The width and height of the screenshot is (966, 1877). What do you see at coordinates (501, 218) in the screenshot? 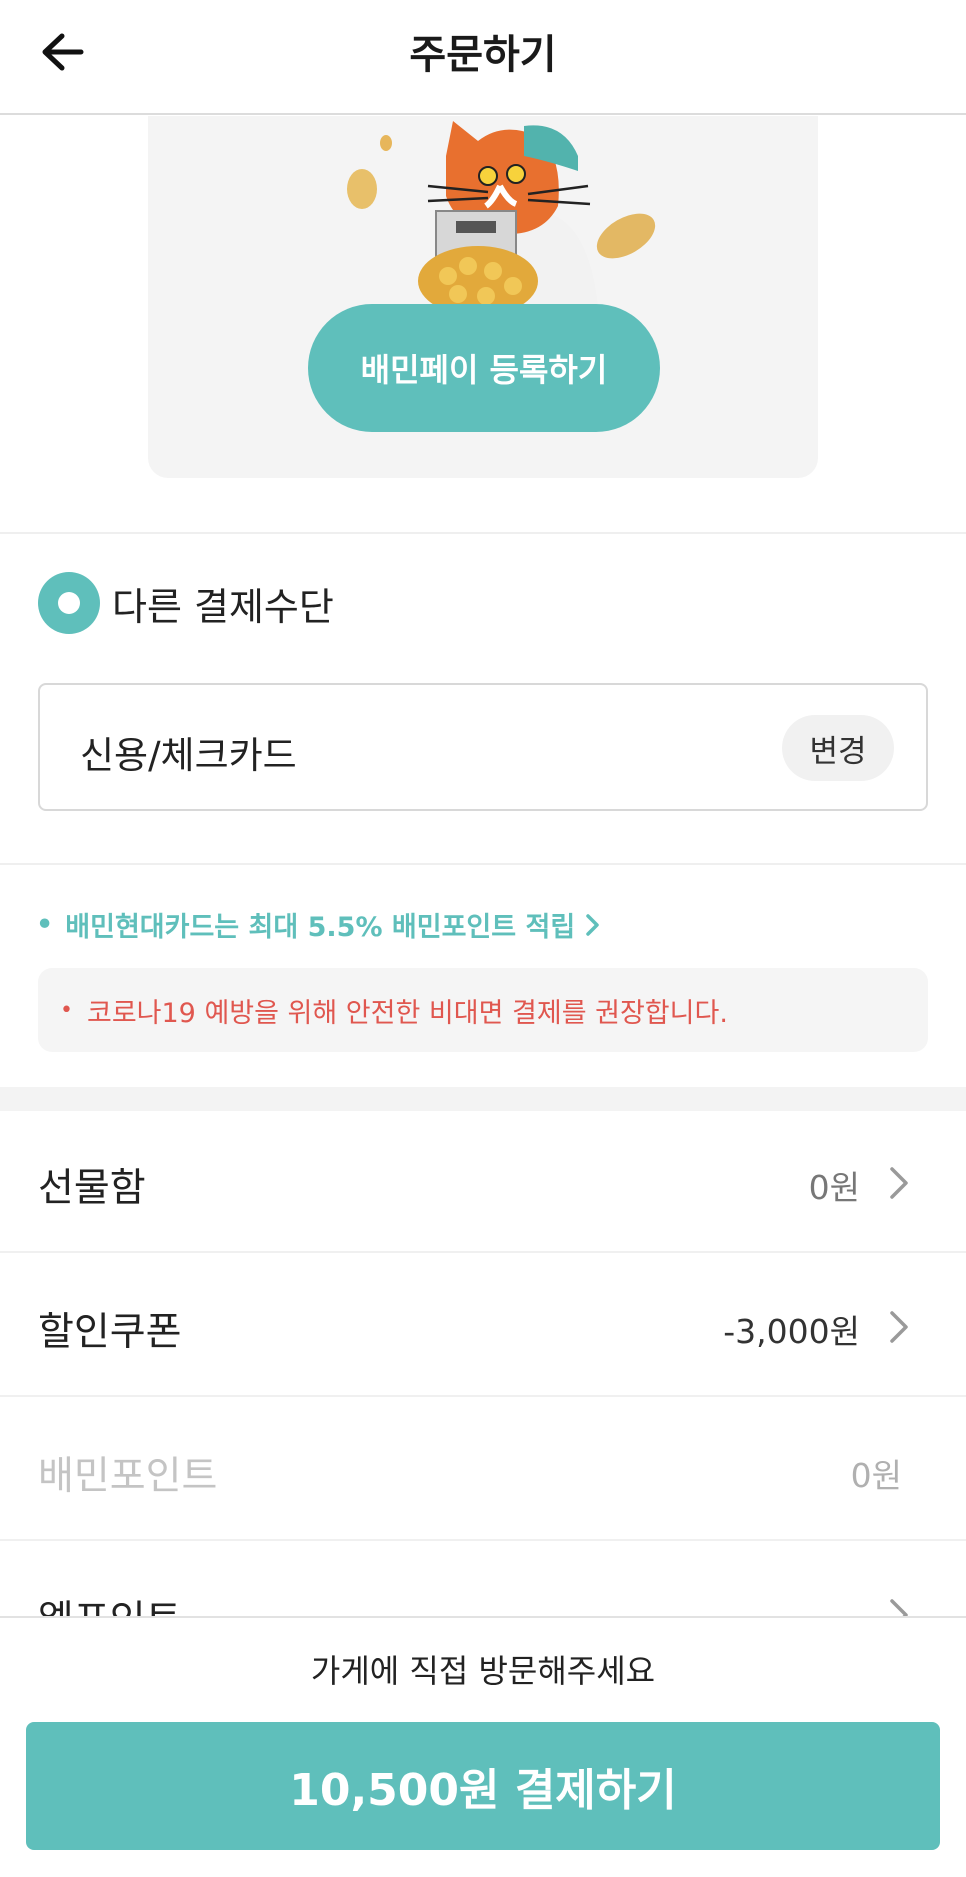
I see `cat-mascot-illustration` at bounding box center [501, 218].